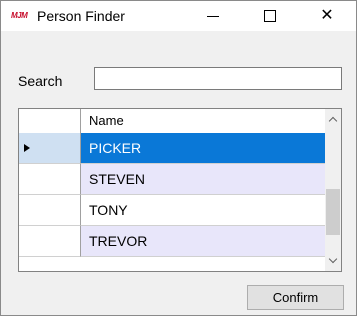 This screenshot has width=357, height=316. I want to click on vertical-scrollbar, so click(333, 190).